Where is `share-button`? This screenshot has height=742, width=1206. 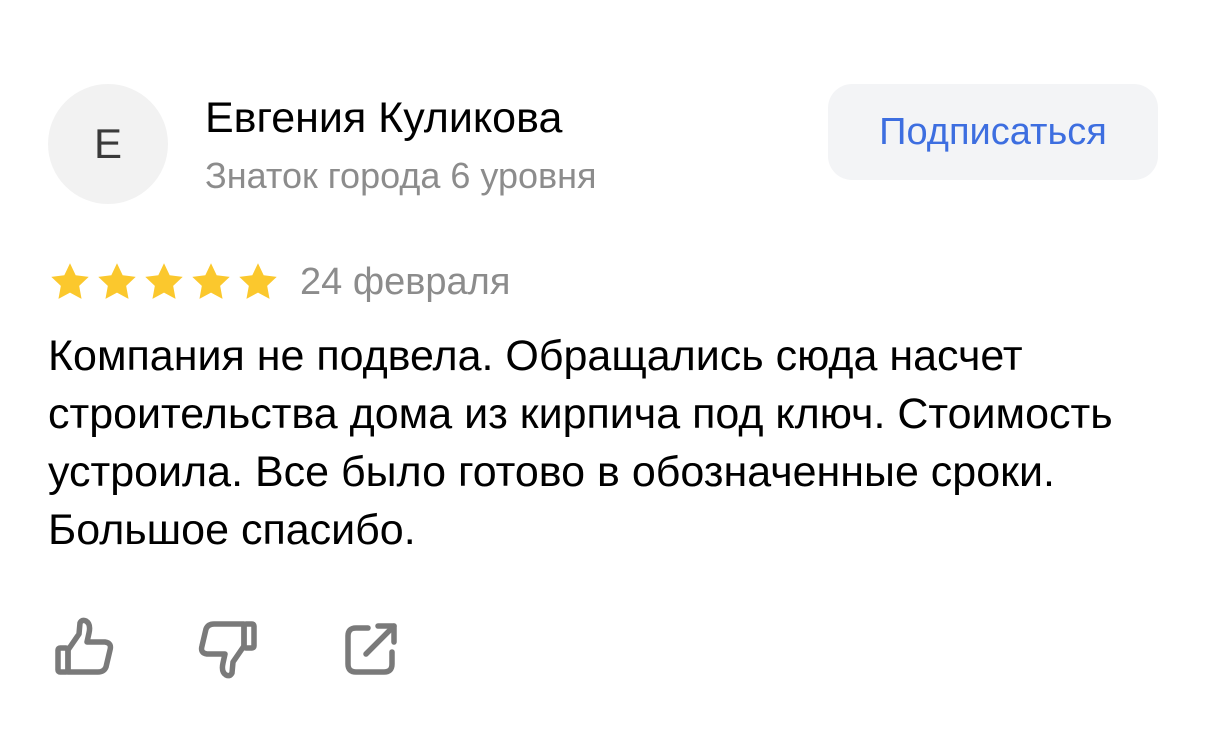
share-button is located at coordinates (372, 648).